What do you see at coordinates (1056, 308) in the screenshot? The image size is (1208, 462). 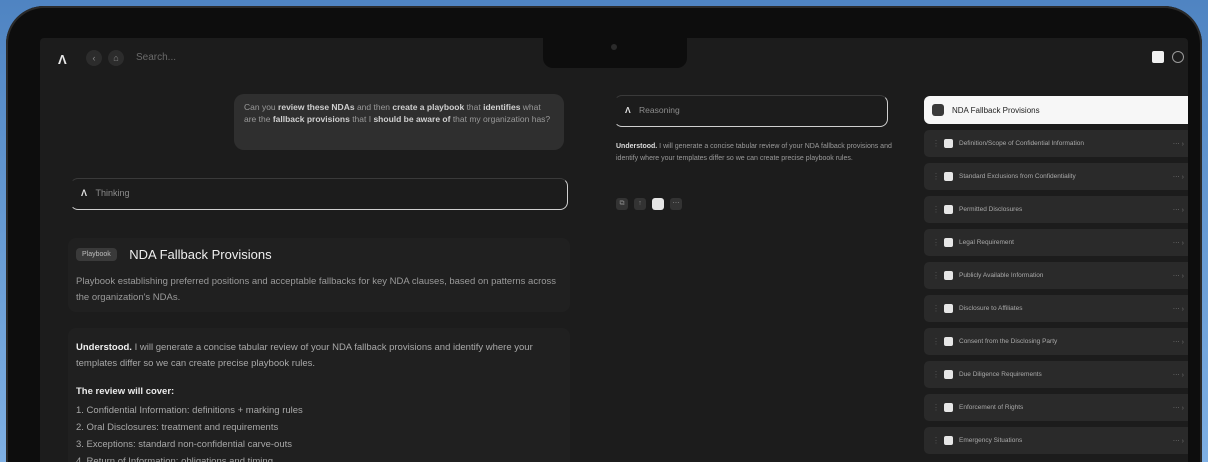 I see `provision-item: ⋮ Disclosure to Affiliates ⋯ ›` at bounding box center [1056, 308].